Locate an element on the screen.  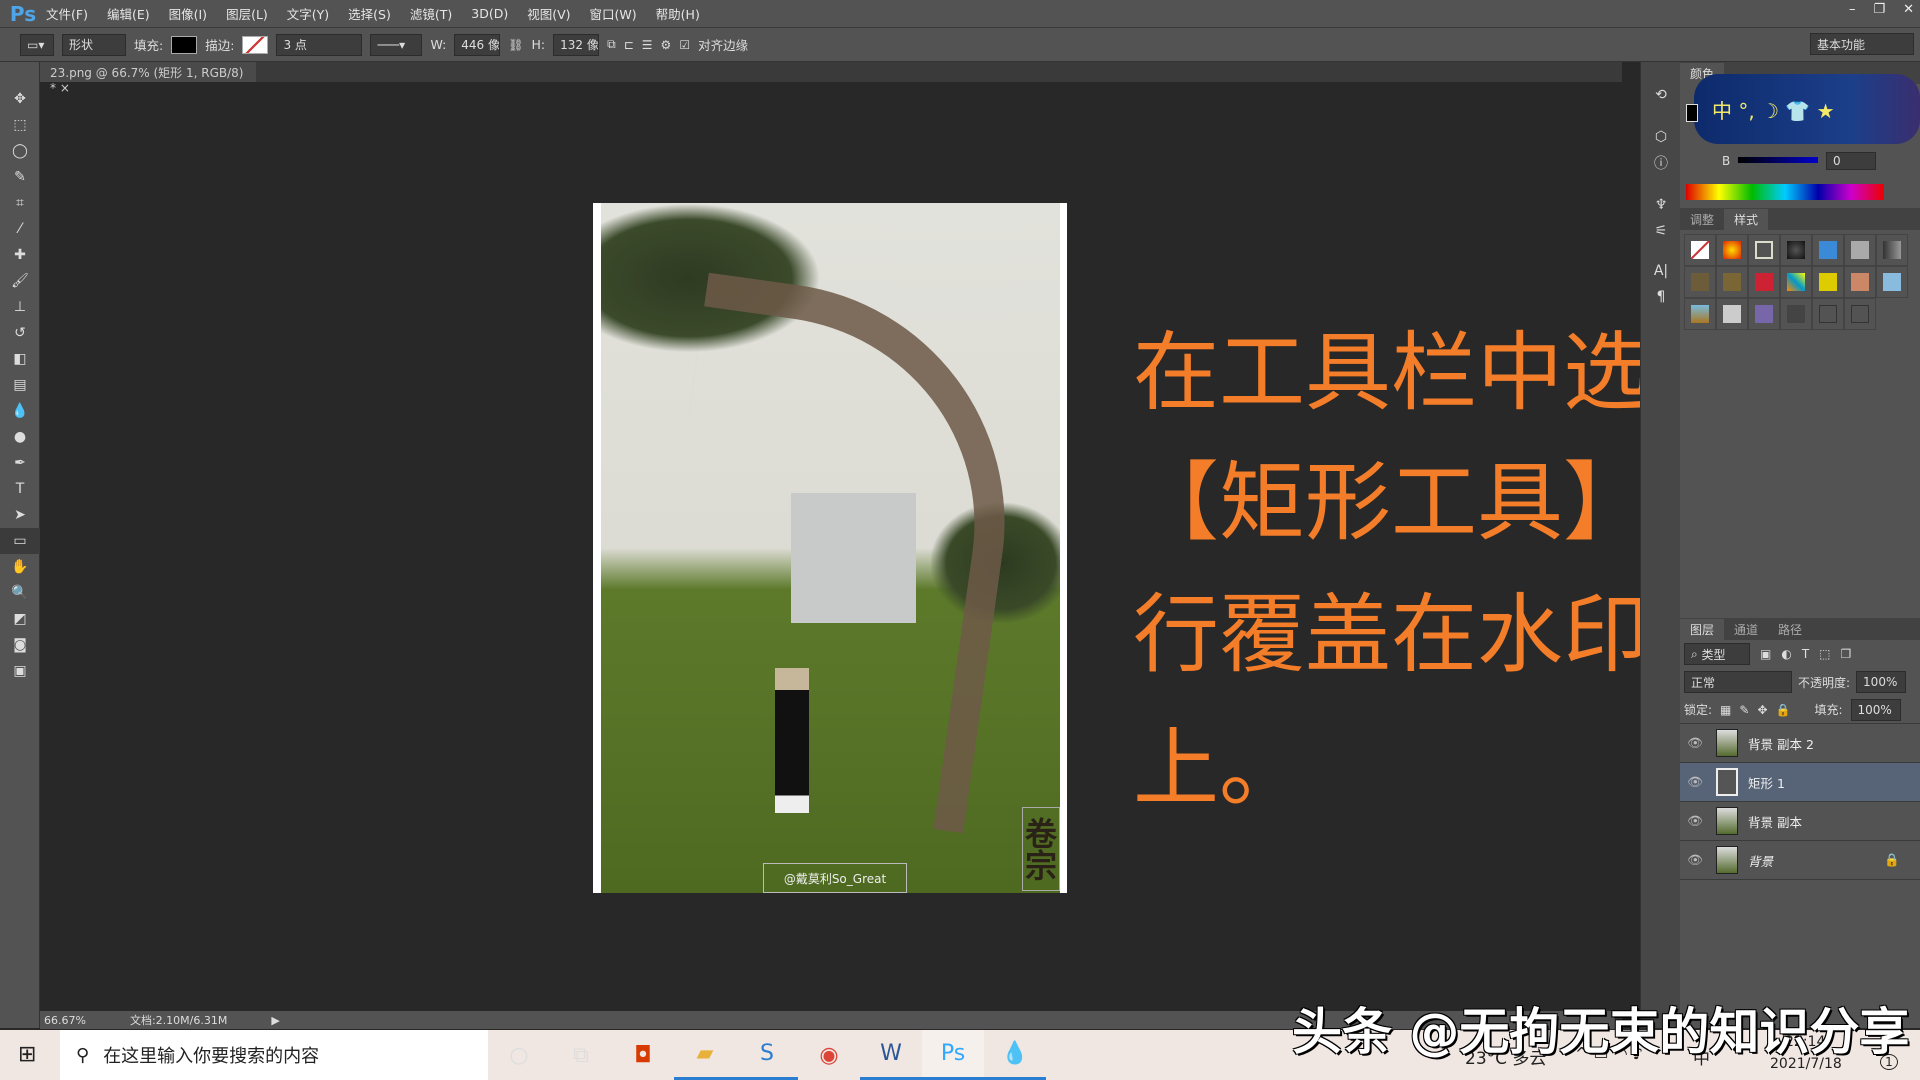
color-swatches-icon: ◩ is located at coordinates (20, 619).